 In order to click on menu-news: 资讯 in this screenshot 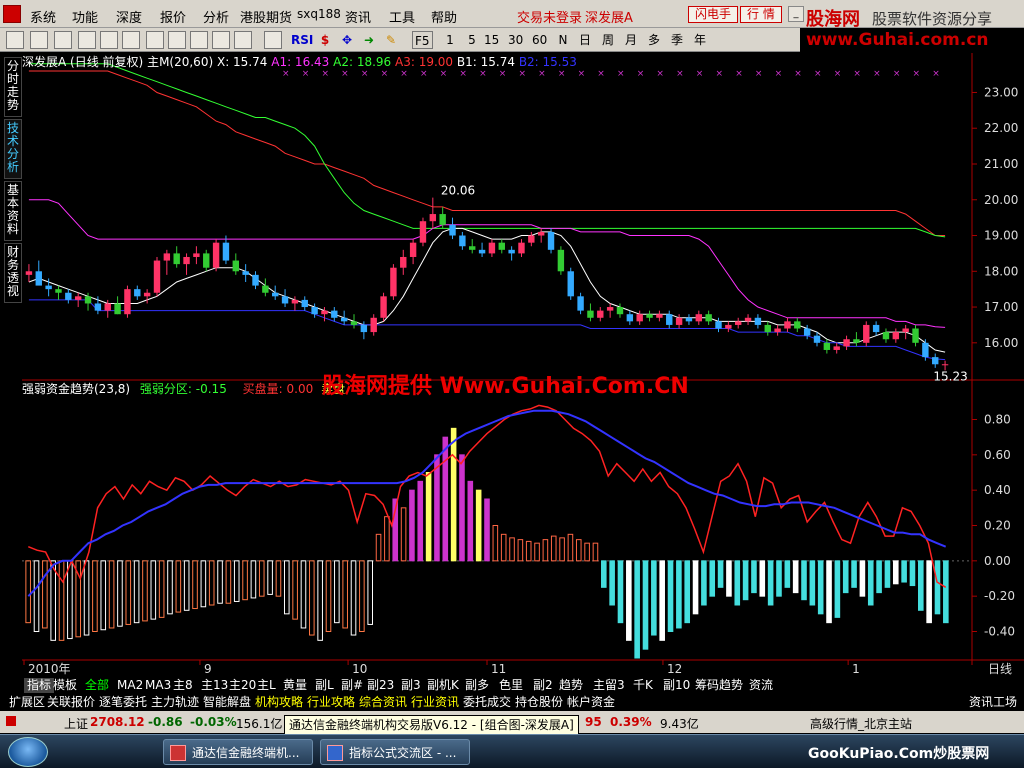, I will do `click(358, 16)`.